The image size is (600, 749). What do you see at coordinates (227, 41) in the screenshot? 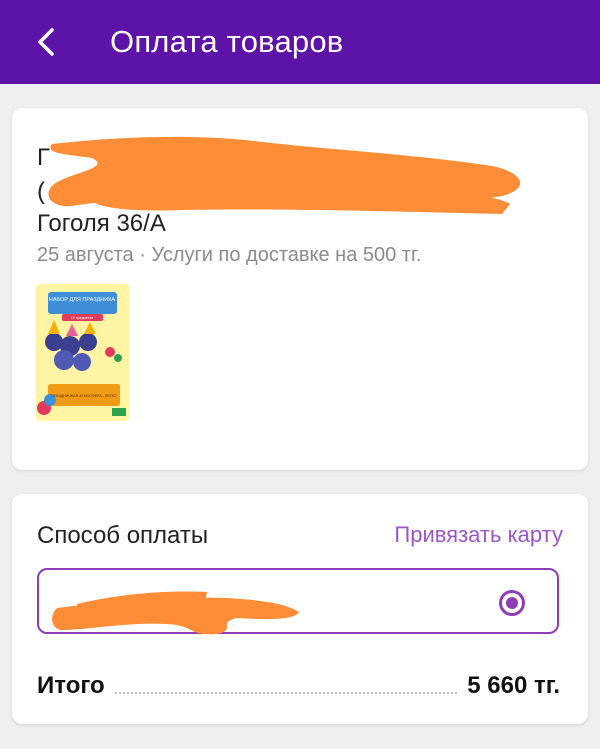
I see `page-title: Оплата товаров` at bounding box center [227, 41].